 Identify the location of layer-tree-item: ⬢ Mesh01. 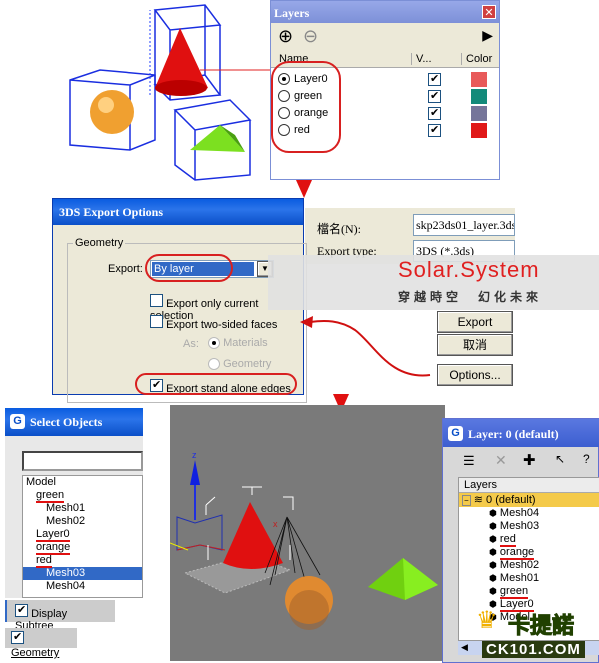
(529, 578).